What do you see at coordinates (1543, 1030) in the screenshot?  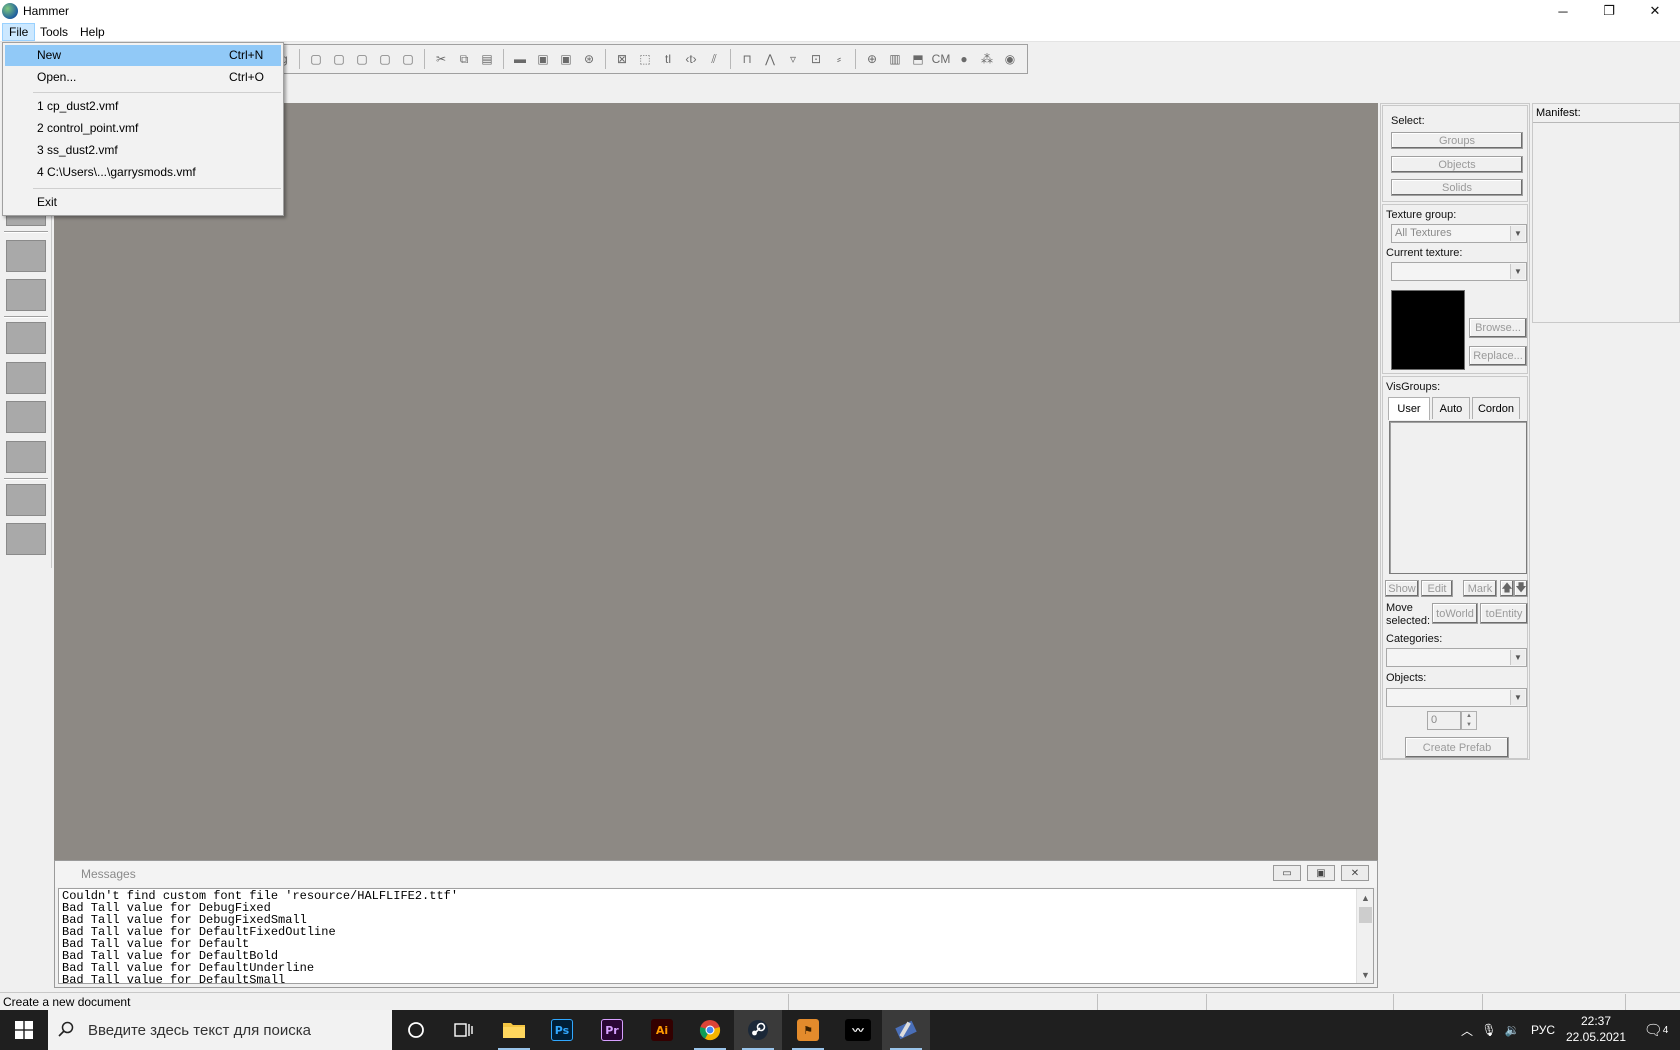 I see `language-indicator: РУС` at bounding box center [1543, 1030].